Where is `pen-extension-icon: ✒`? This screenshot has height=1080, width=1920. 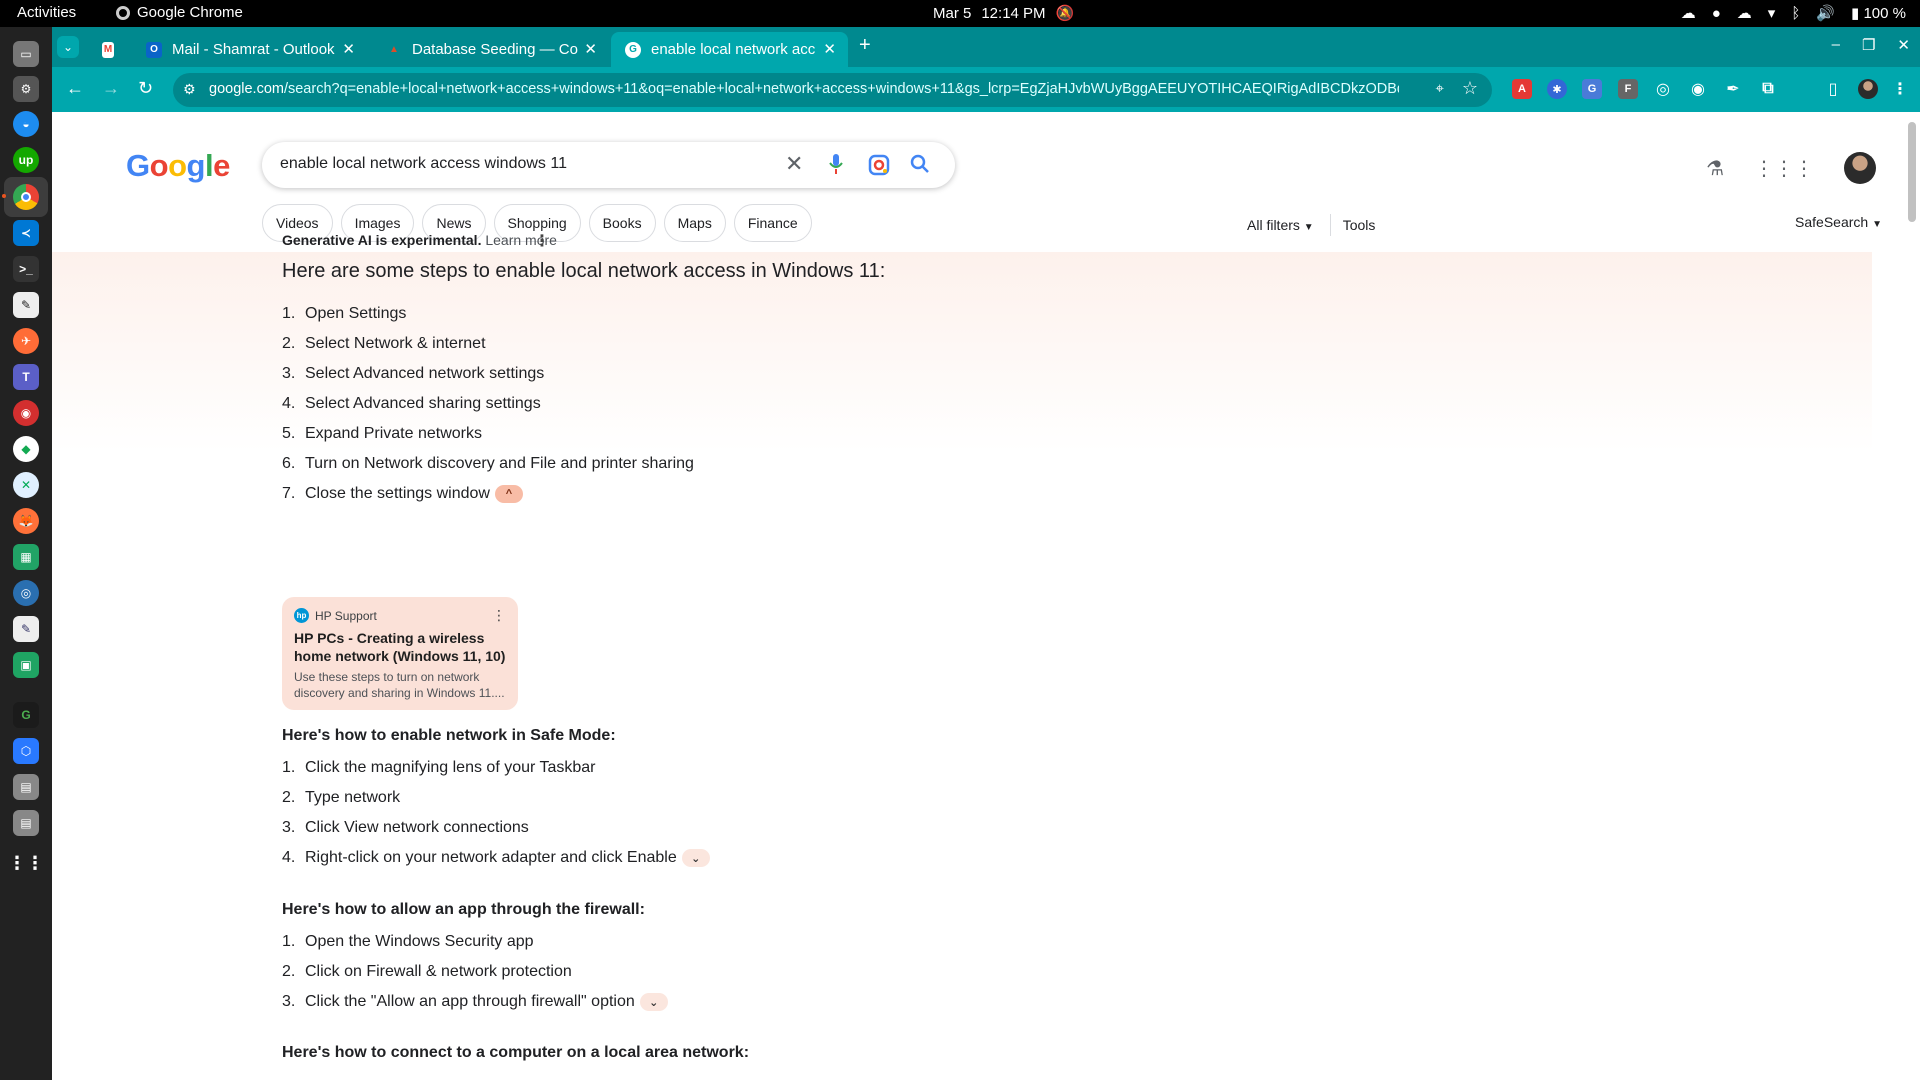 pen-extension-icon: ✒ is located at coordinates (1733, 89).